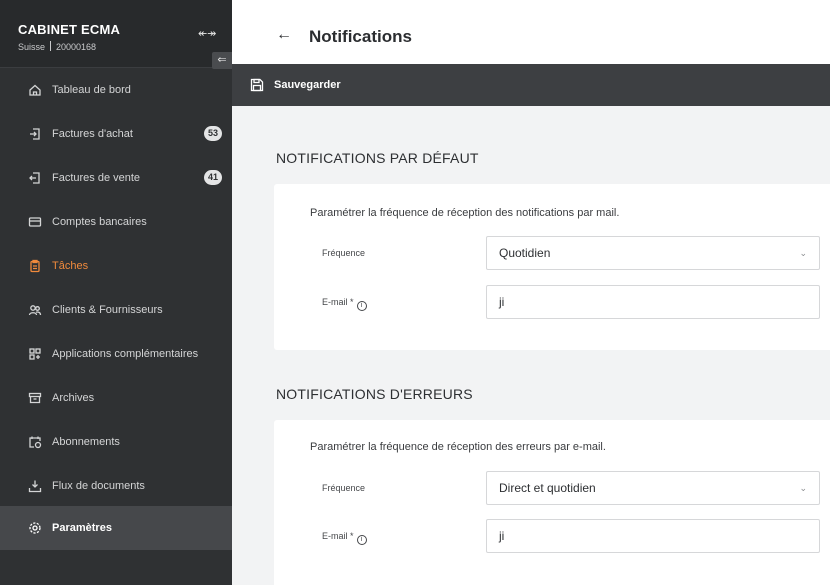  Describe the element at coordinates (73, 398) in the screenshot. I see `sidebar-item-label: Archives` at that location.